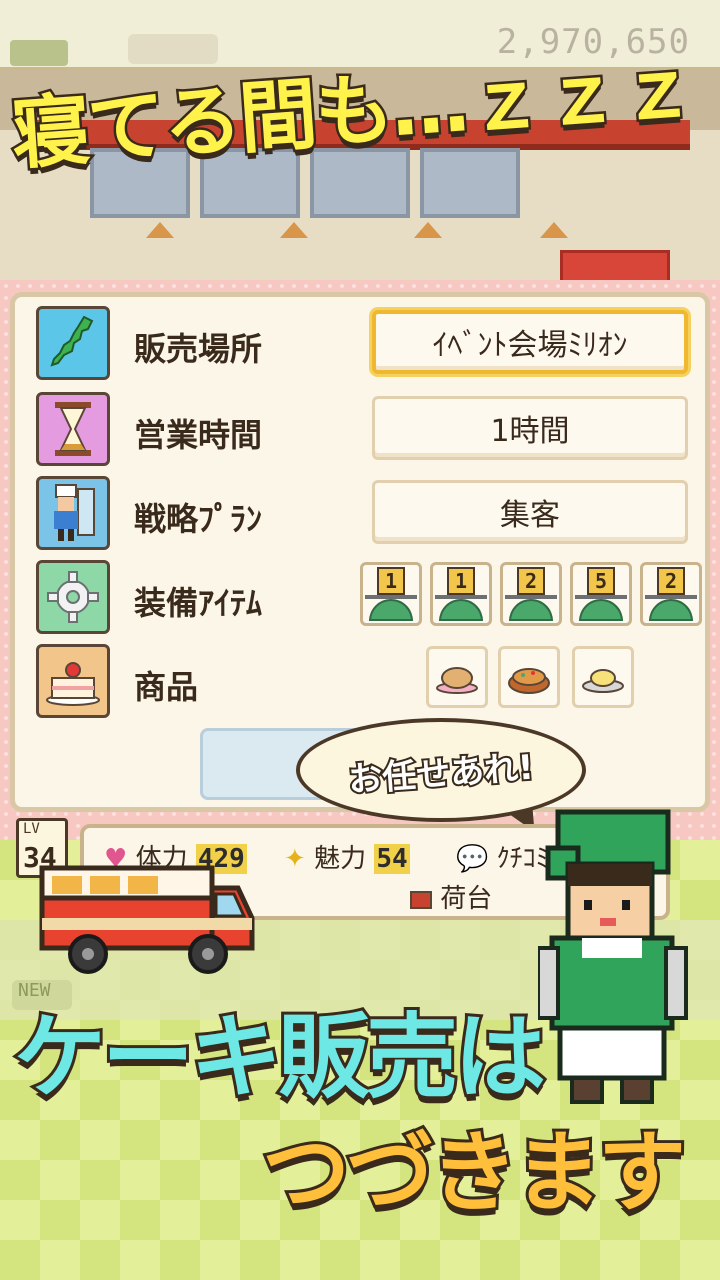 This screenshot has height=1280, width=720. Describe the element at coordinates (366, 344) in the screenshot. I see `row-location: 販売場所 ｲﾍﾞﾝﾄ会場ﾐﾘｵﾝ` at that location.